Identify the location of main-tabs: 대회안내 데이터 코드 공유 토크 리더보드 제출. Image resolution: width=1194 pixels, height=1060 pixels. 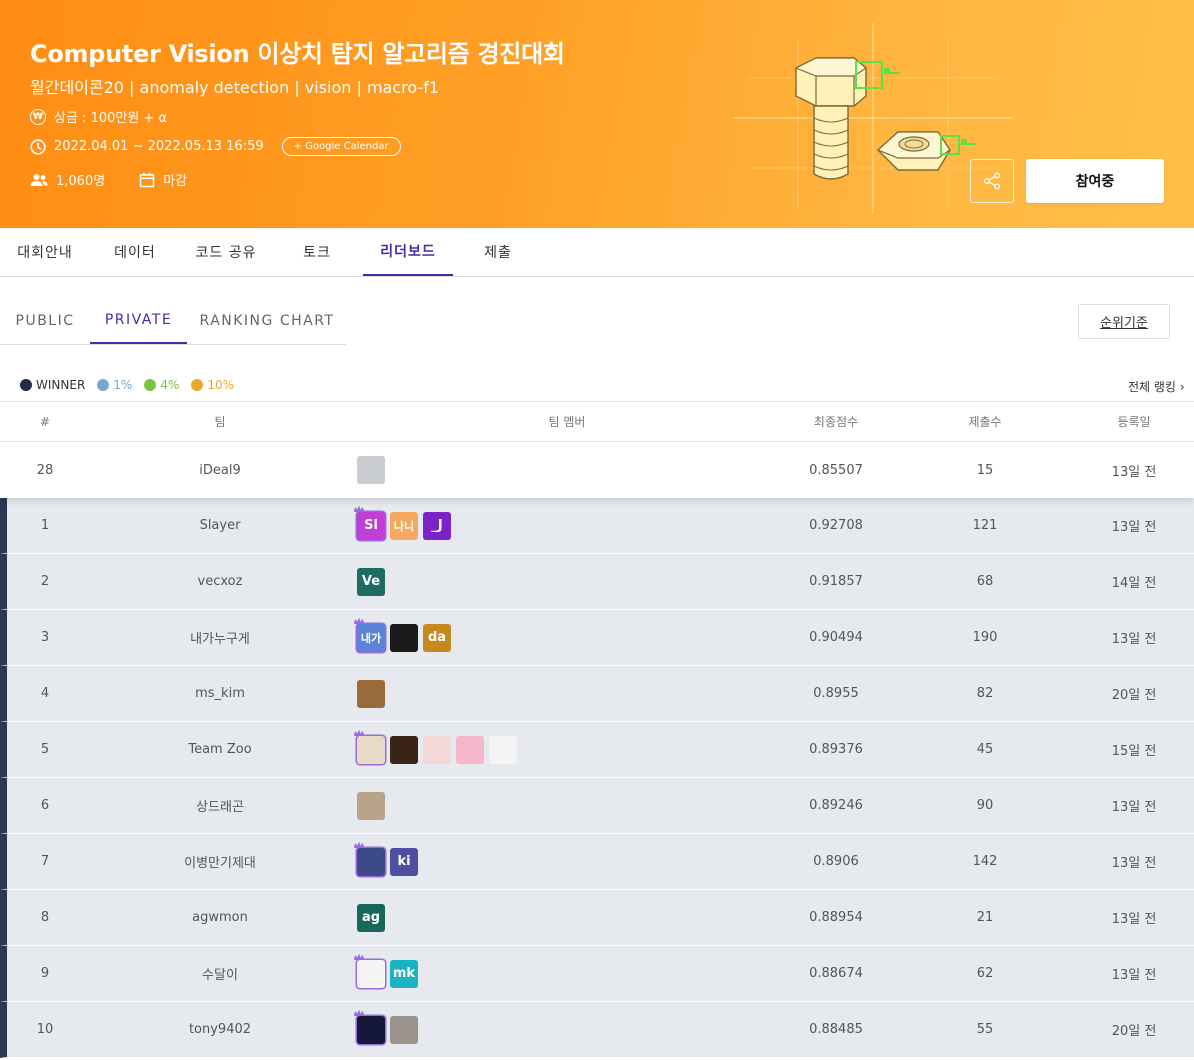
(597, 252).